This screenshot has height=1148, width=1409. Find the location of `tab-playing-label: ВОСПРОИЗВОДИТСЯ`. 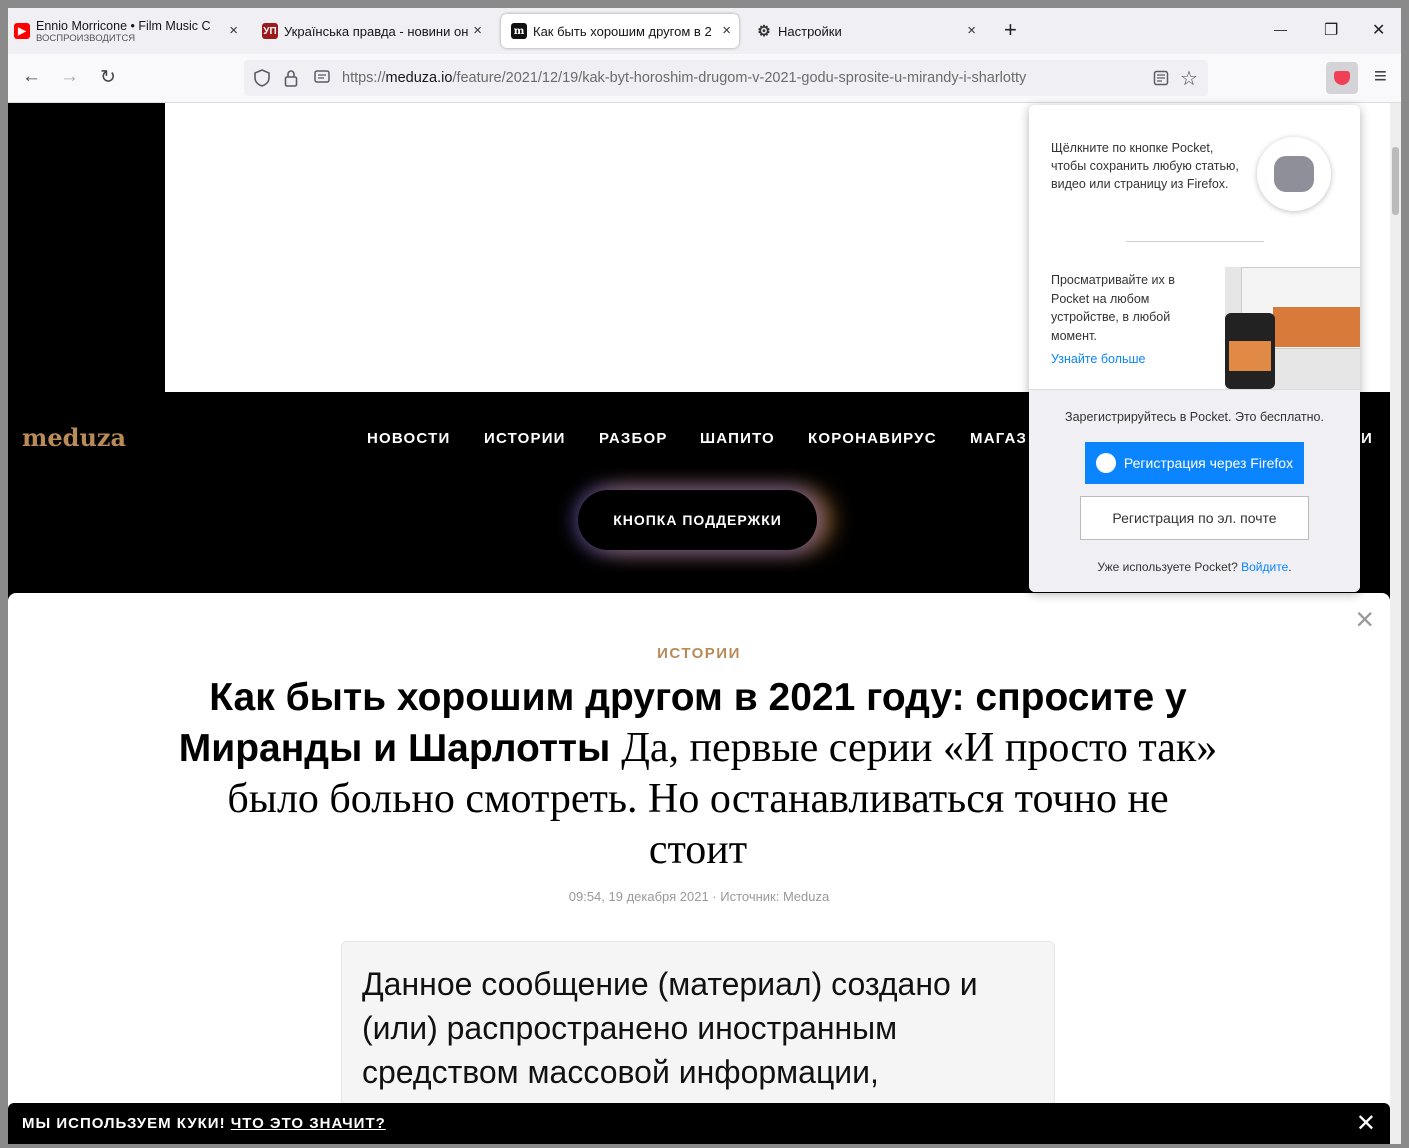

tab-playing-label: ВОСПРОИЗВОДИТСЯ is located at coordinates (86, 38).